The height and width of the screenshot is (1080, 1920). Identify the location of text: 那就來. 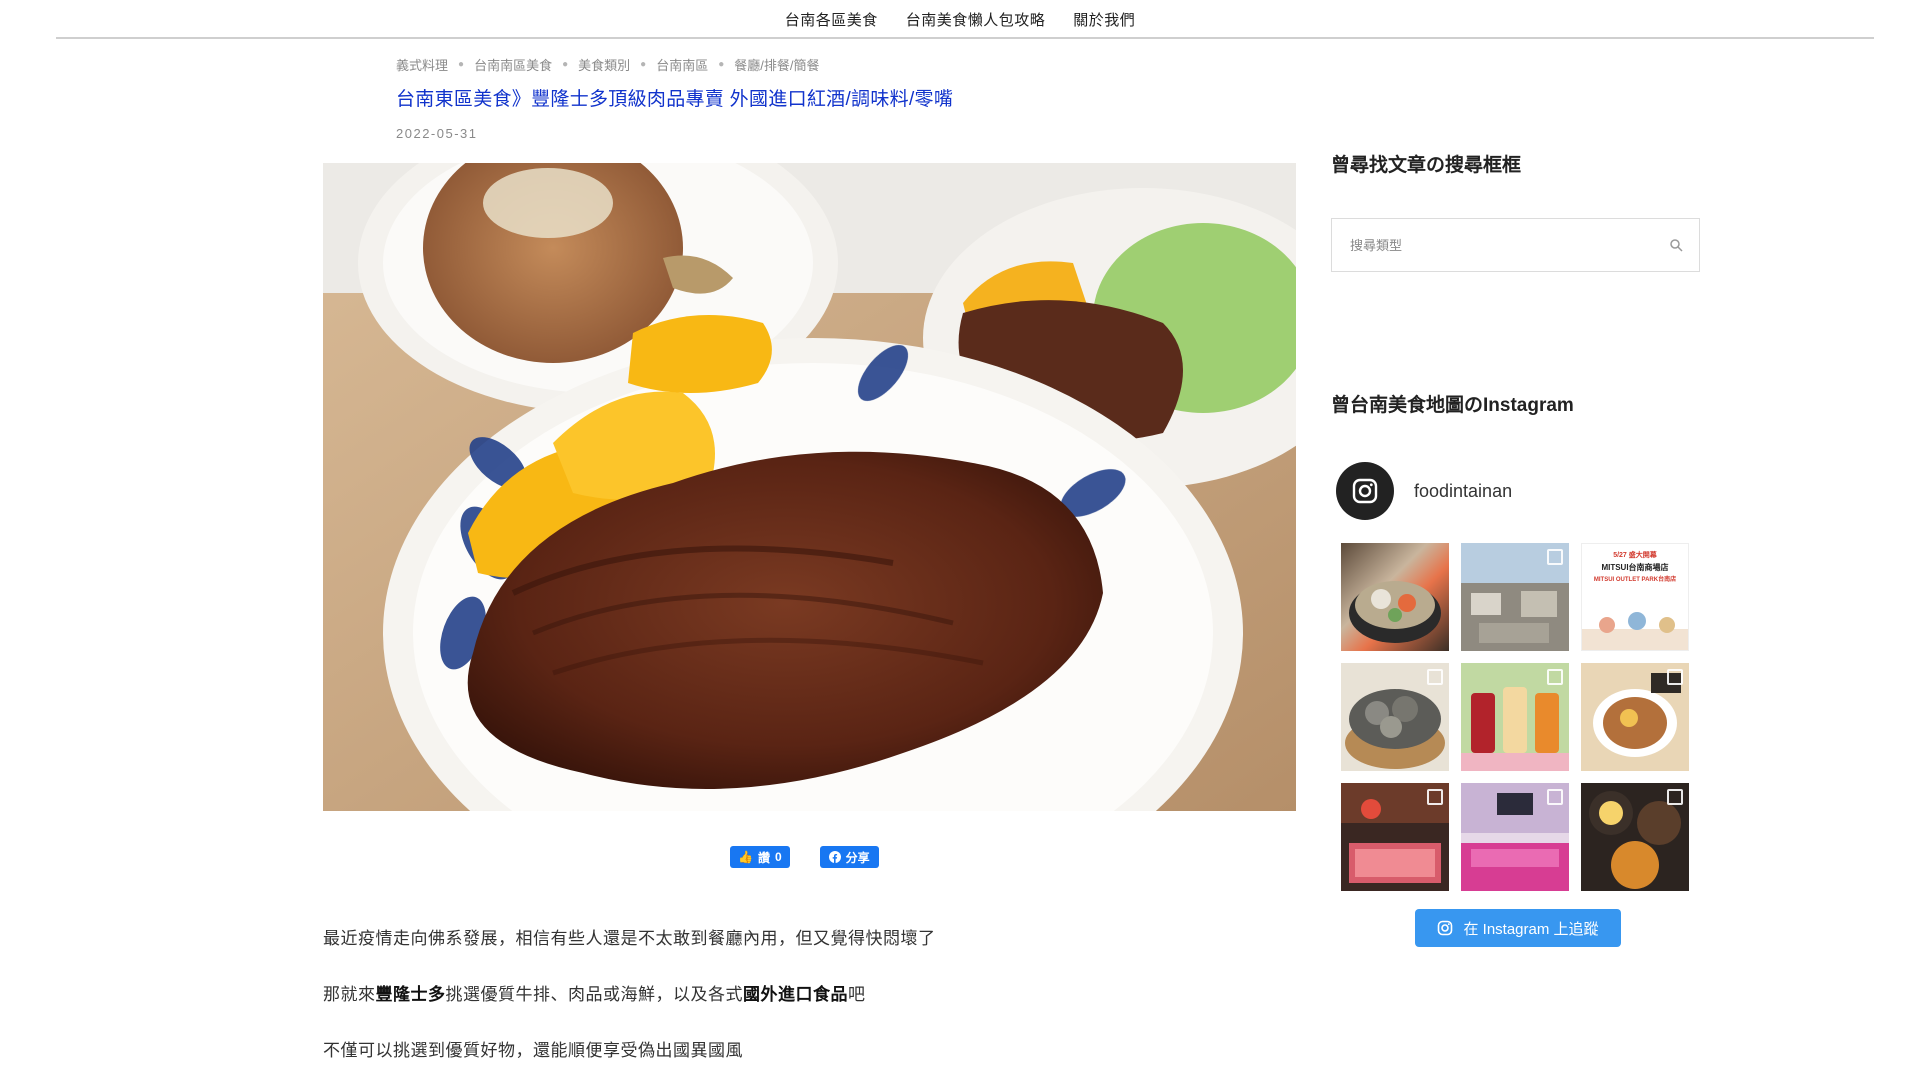
(349, 994).